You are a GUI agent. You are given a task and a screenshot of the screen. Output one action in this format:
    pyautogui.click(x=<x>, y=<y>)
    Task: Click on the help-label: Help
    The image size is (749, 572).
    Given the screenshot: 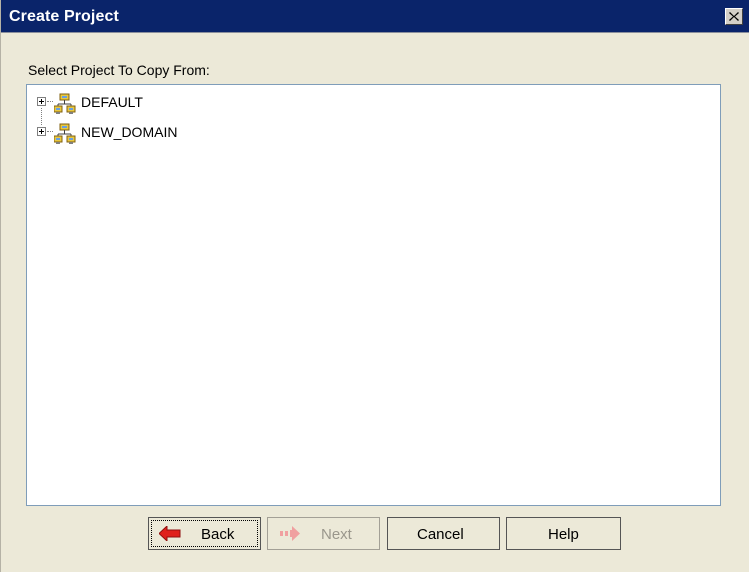 What is the action you would take?
    pyautogui.click(x=563, y=534)
    